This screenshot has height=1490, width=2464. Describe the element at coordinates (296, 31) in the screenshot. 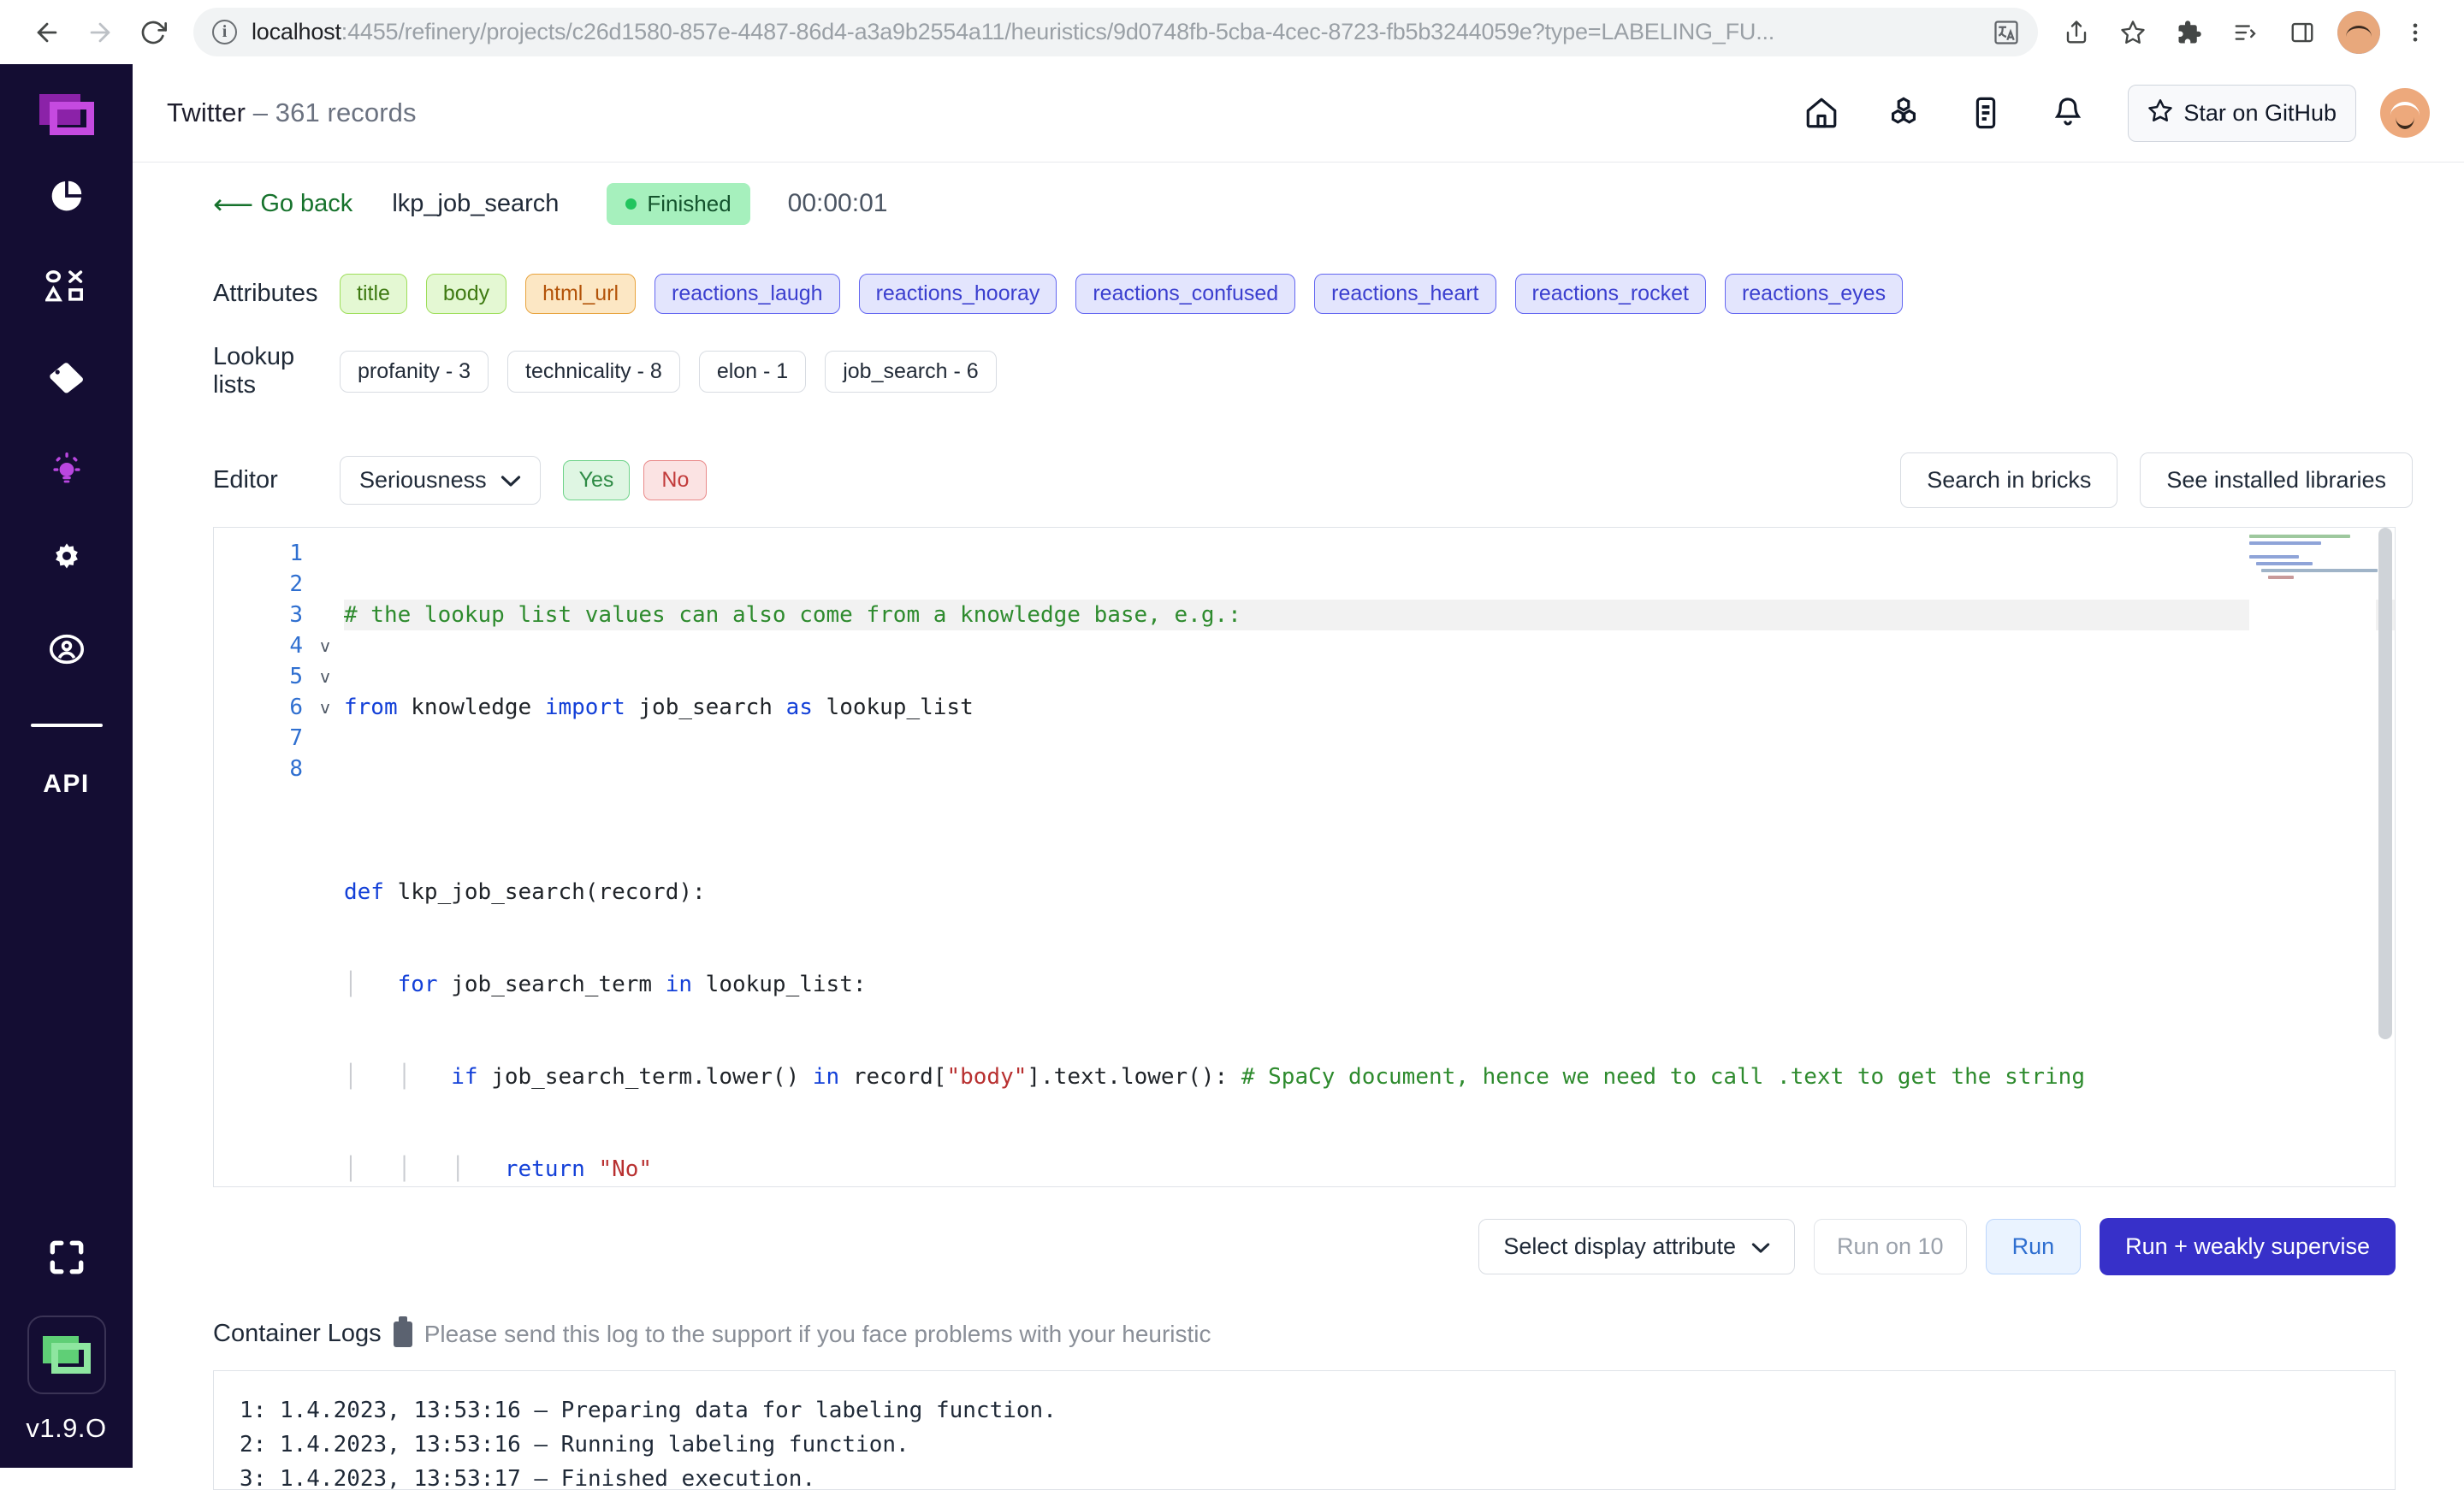

I see `url-host: localhost` at that location.